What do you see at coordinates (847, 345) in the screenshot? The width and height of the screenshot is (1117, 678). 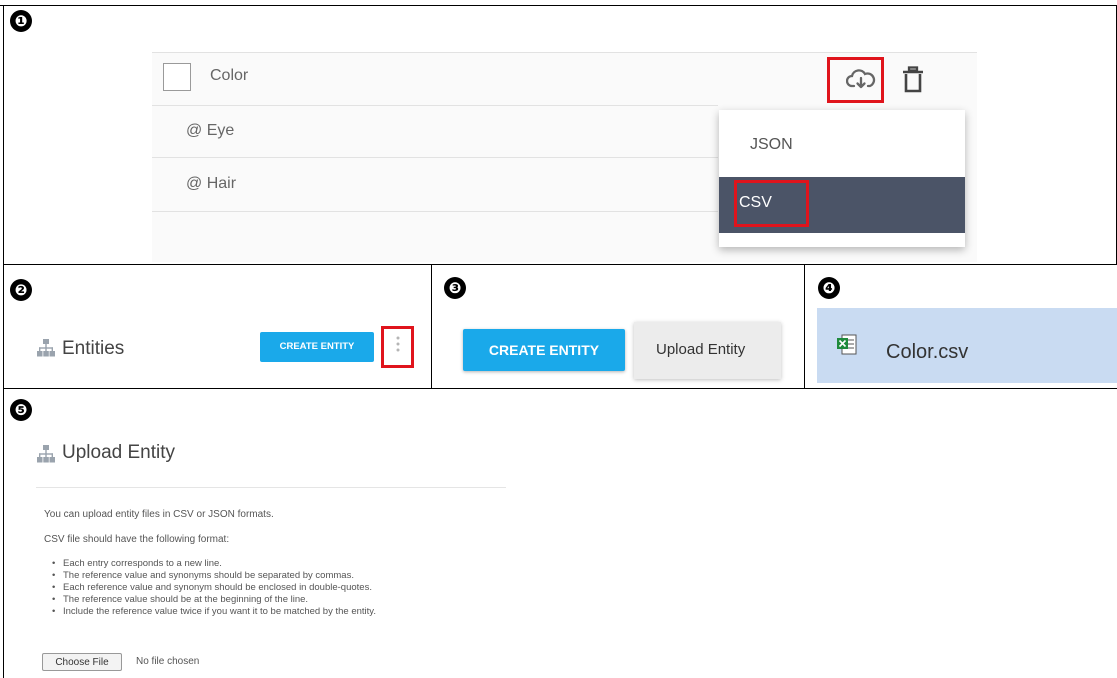 I see `excel-file-icon` at bounding box center [847, 345].